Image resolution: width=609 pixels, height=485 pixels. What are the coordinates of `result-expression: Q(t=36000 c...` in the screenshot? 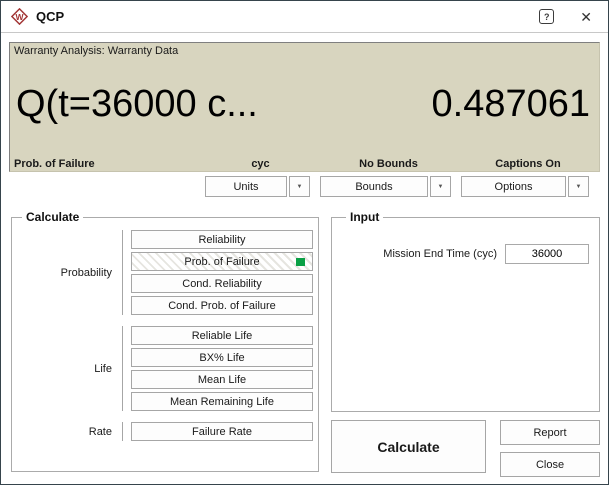 It's located at (137, 104).